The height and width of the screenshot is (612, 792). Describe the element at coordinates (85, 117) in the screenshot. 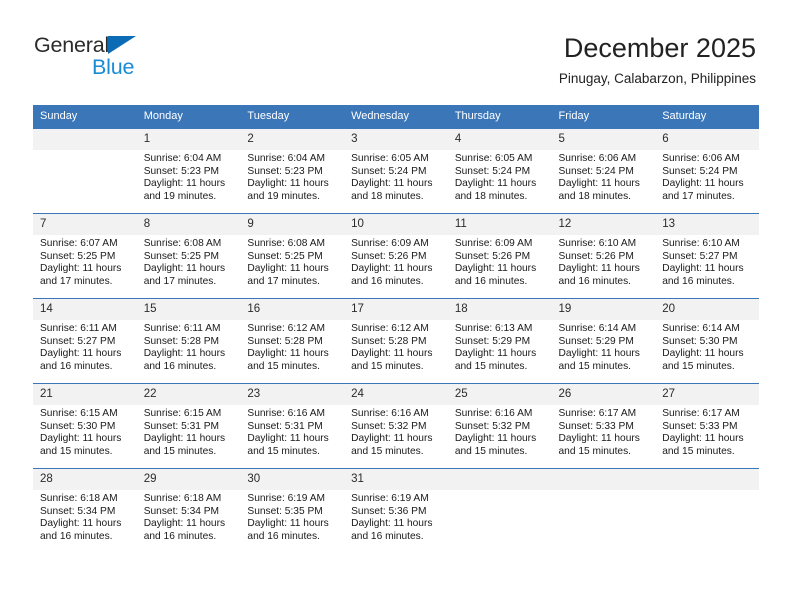

I see `weekday-header-sunday: Sunday` at that location.